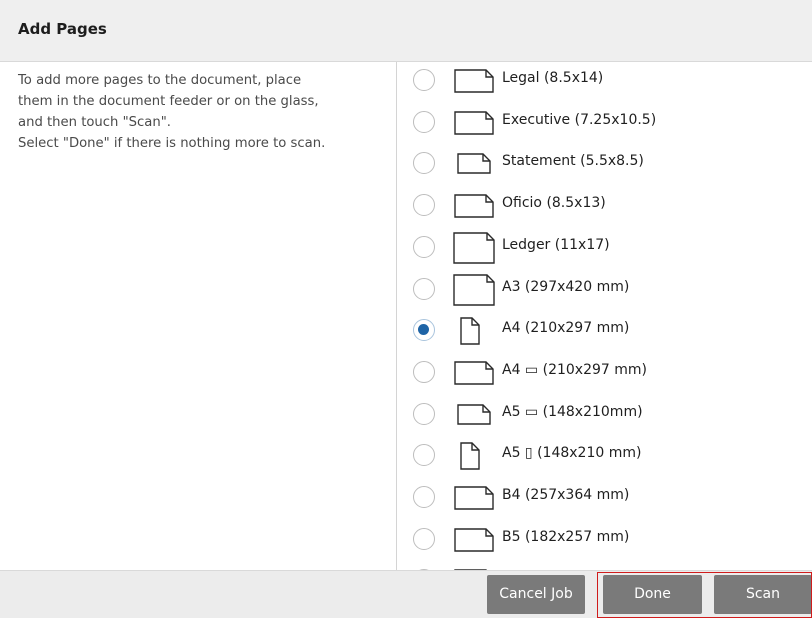  I want to click on instructions-line: and then touch "Scan"., so click(94, 122).